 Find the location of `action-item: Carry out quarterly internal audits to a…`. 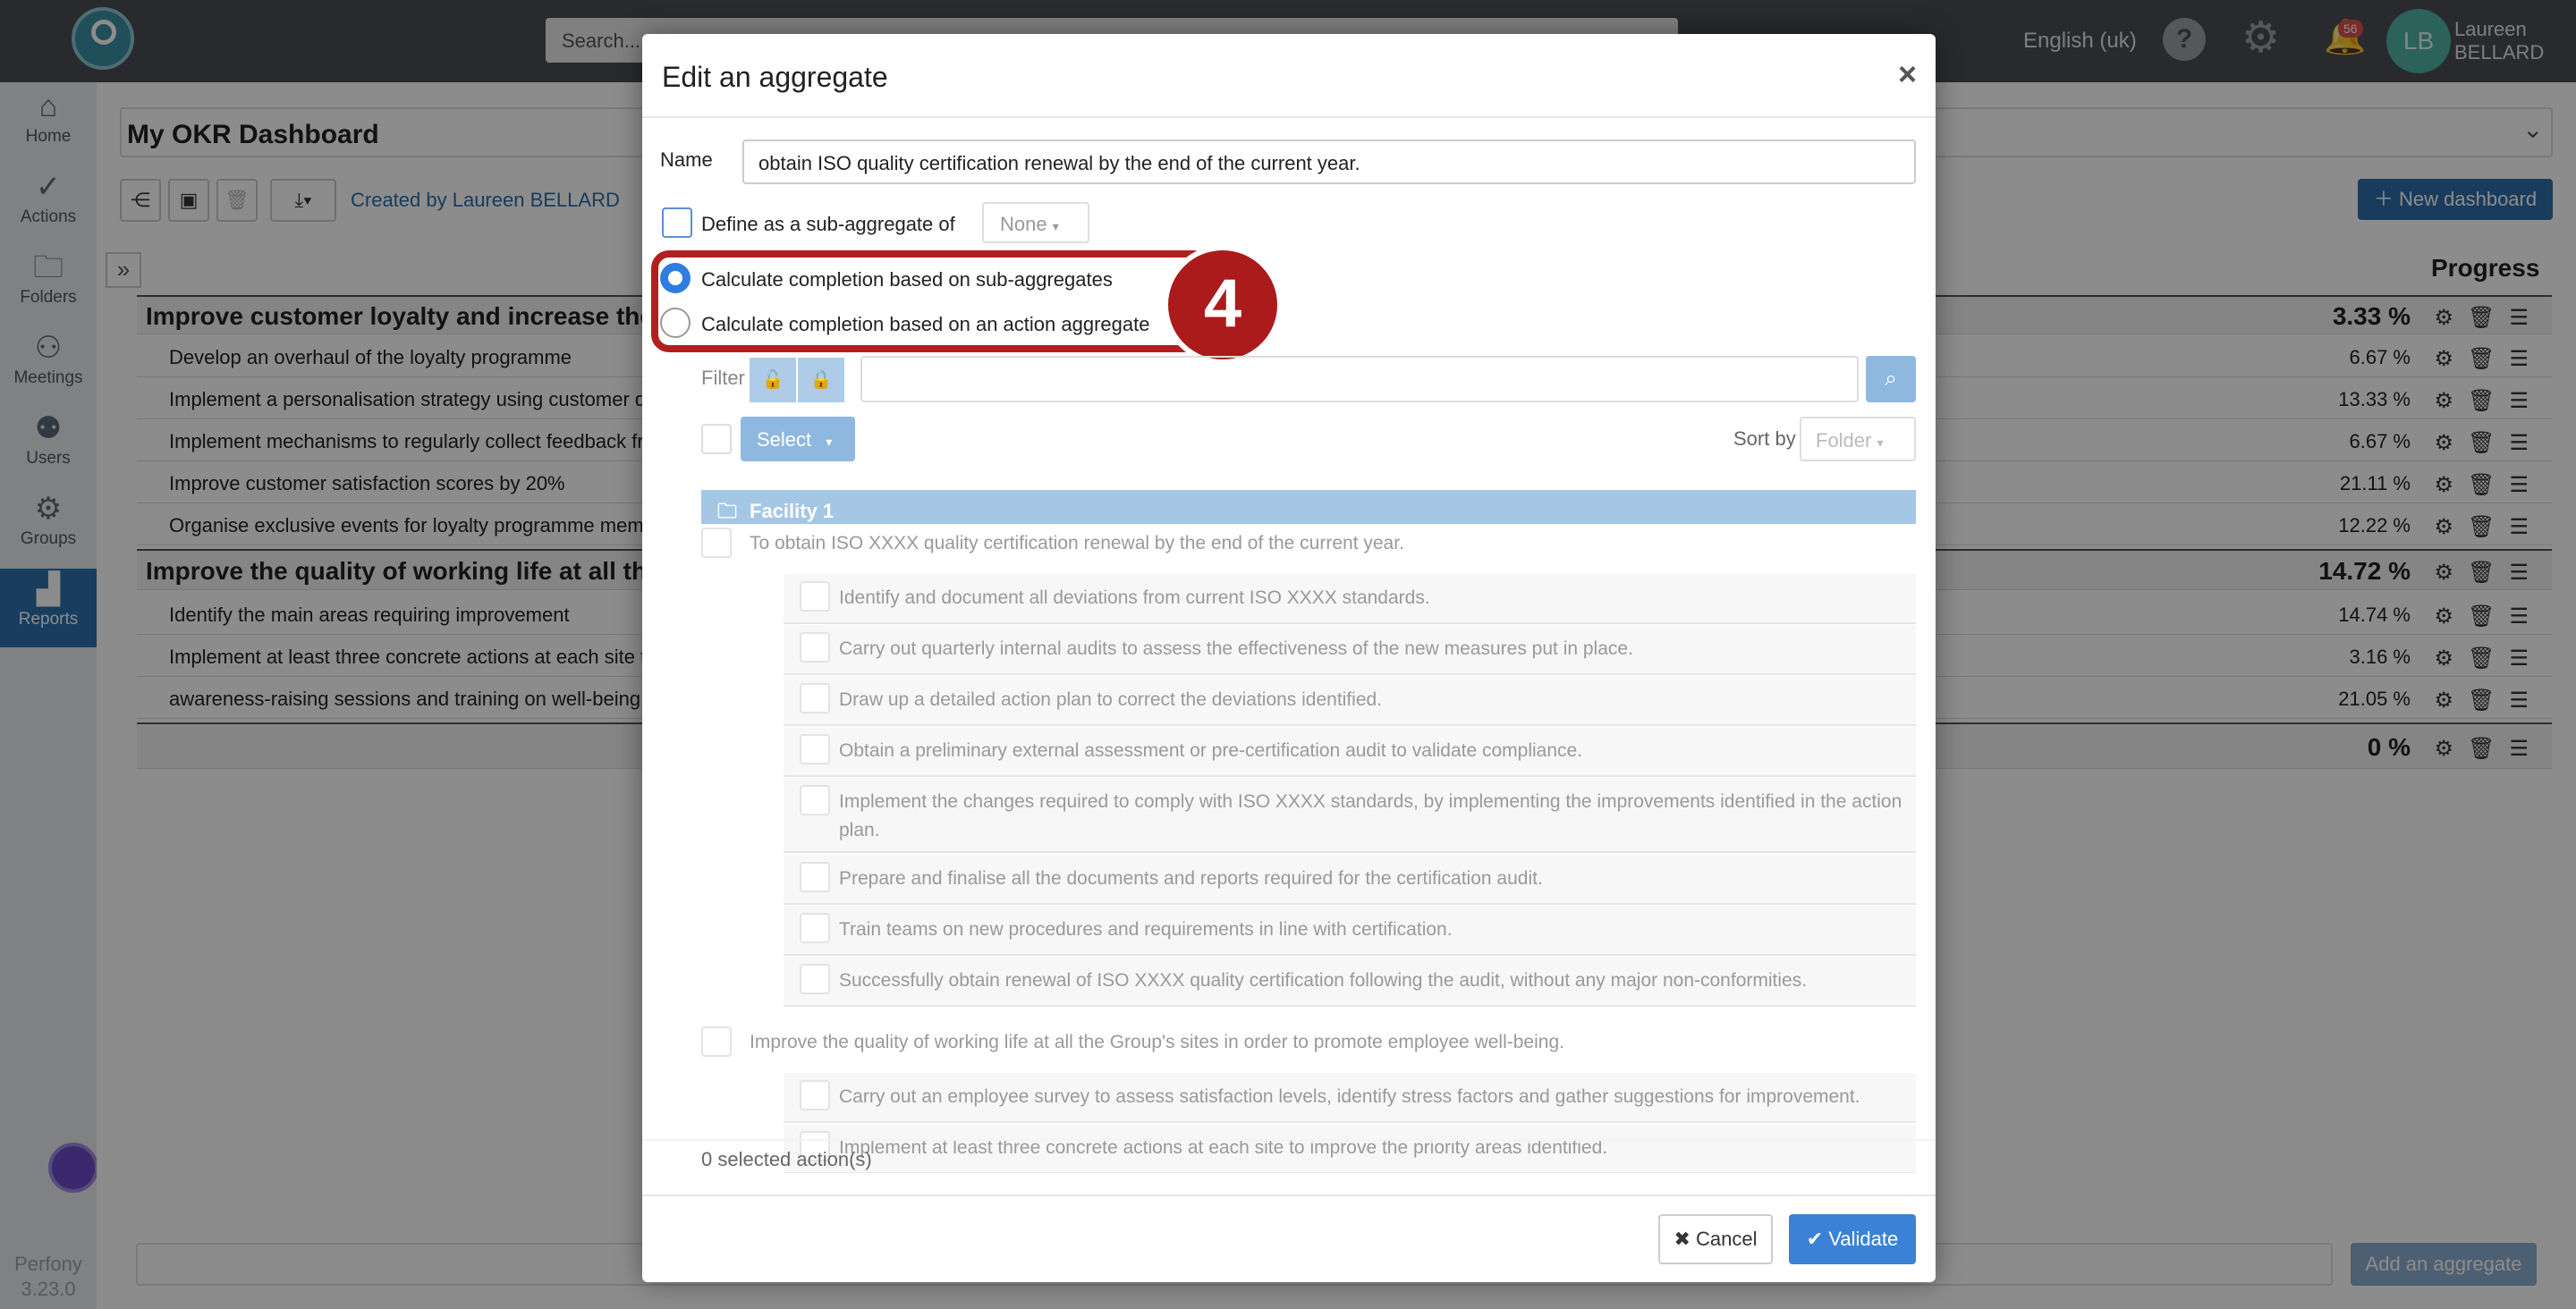

action-item: Carry out quarterly internal audits to a… is located at coordinates (1350, 650).